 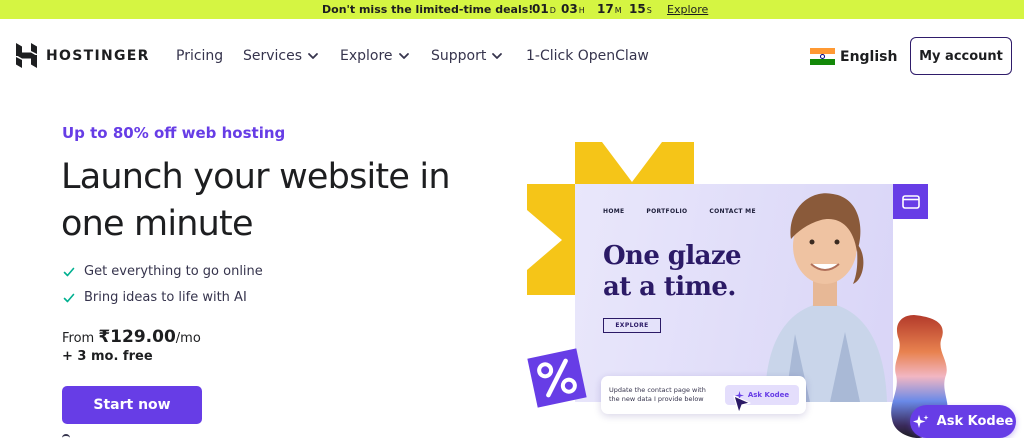 What do you see at coordinates (80, 338) in the screenshot?
I see `price-prefix: From` at bounding box center [80, 338].